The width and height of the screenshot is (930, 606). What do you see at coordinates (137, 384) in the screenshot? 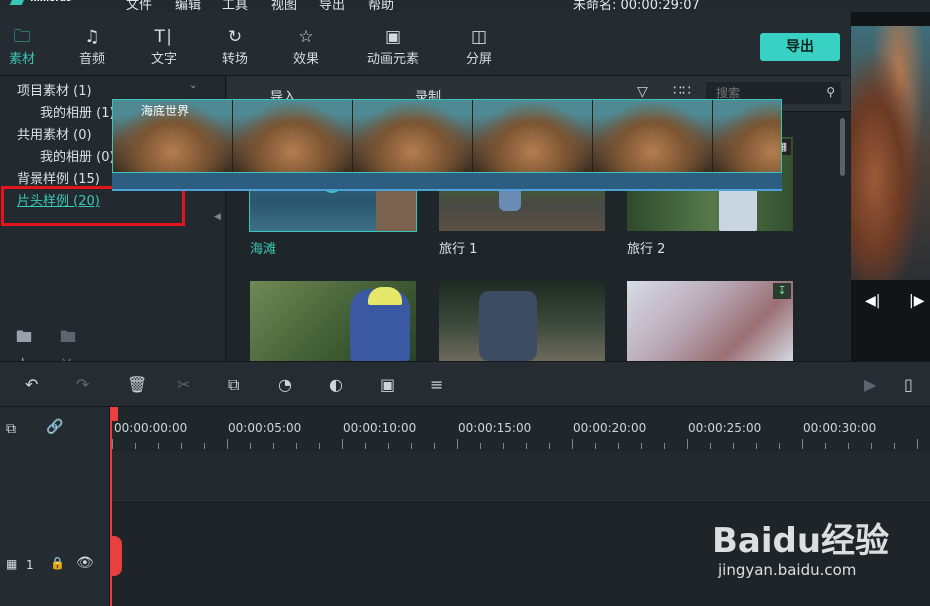
I see `delete-icon: 🗑` at bounding box center [137, 384].